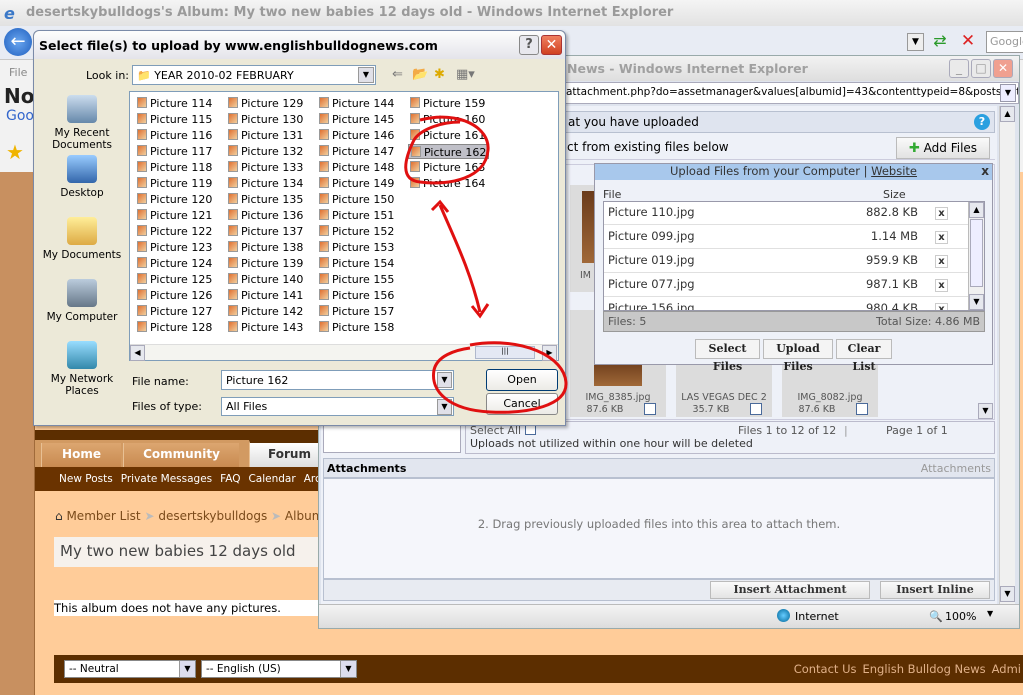 Image resolution: width=1023 pixels, height=695 pixels. Describe the element at coordinates (447, 167) in the screenshot. I see `file-item: Picture 163` at that location.